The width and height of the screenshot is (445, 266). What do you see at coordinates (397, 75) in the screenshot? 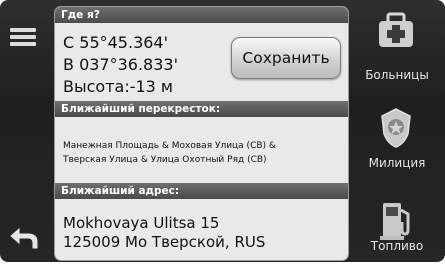
I see `hospitals-label: Больницы` at bounding box center [397, 75].